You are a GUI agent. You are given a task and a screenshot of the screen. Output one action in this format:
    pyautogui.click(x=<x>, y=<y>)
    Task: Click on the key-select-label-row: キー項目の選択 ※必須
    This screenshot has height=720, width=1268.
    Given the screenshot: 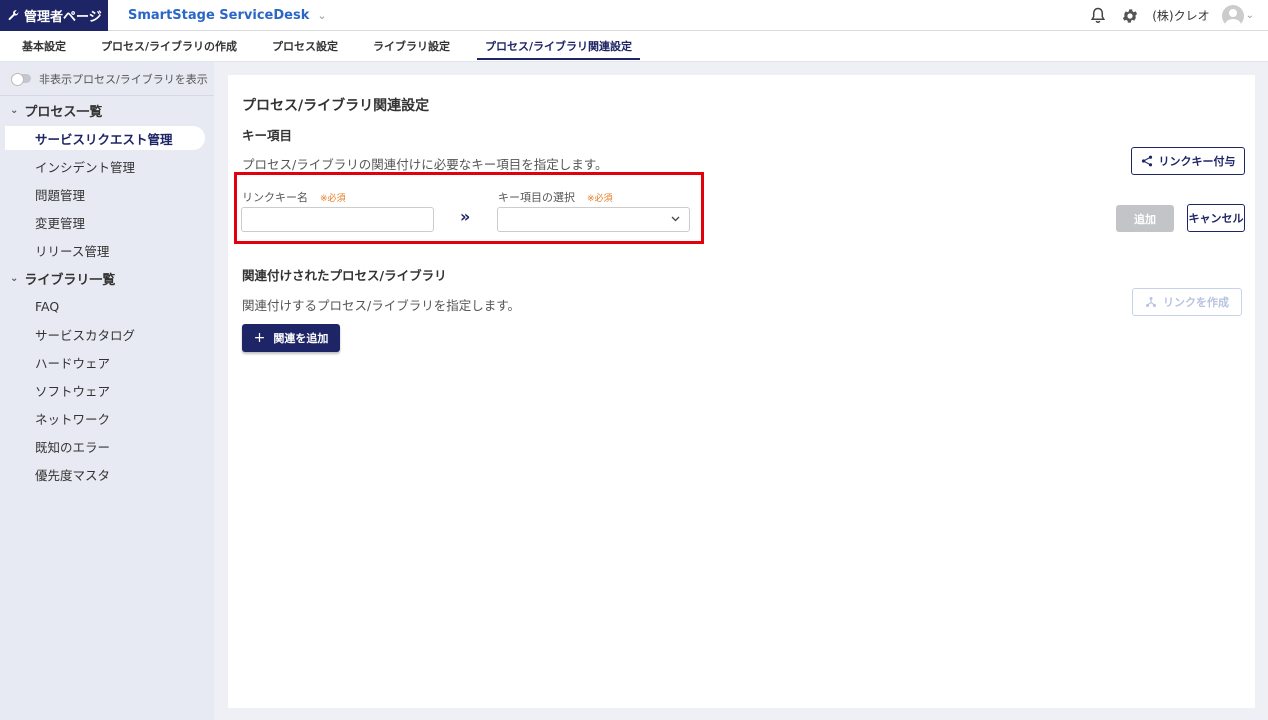 What is the action you would take?
    pyautogui.click(x=555, y=197)
    